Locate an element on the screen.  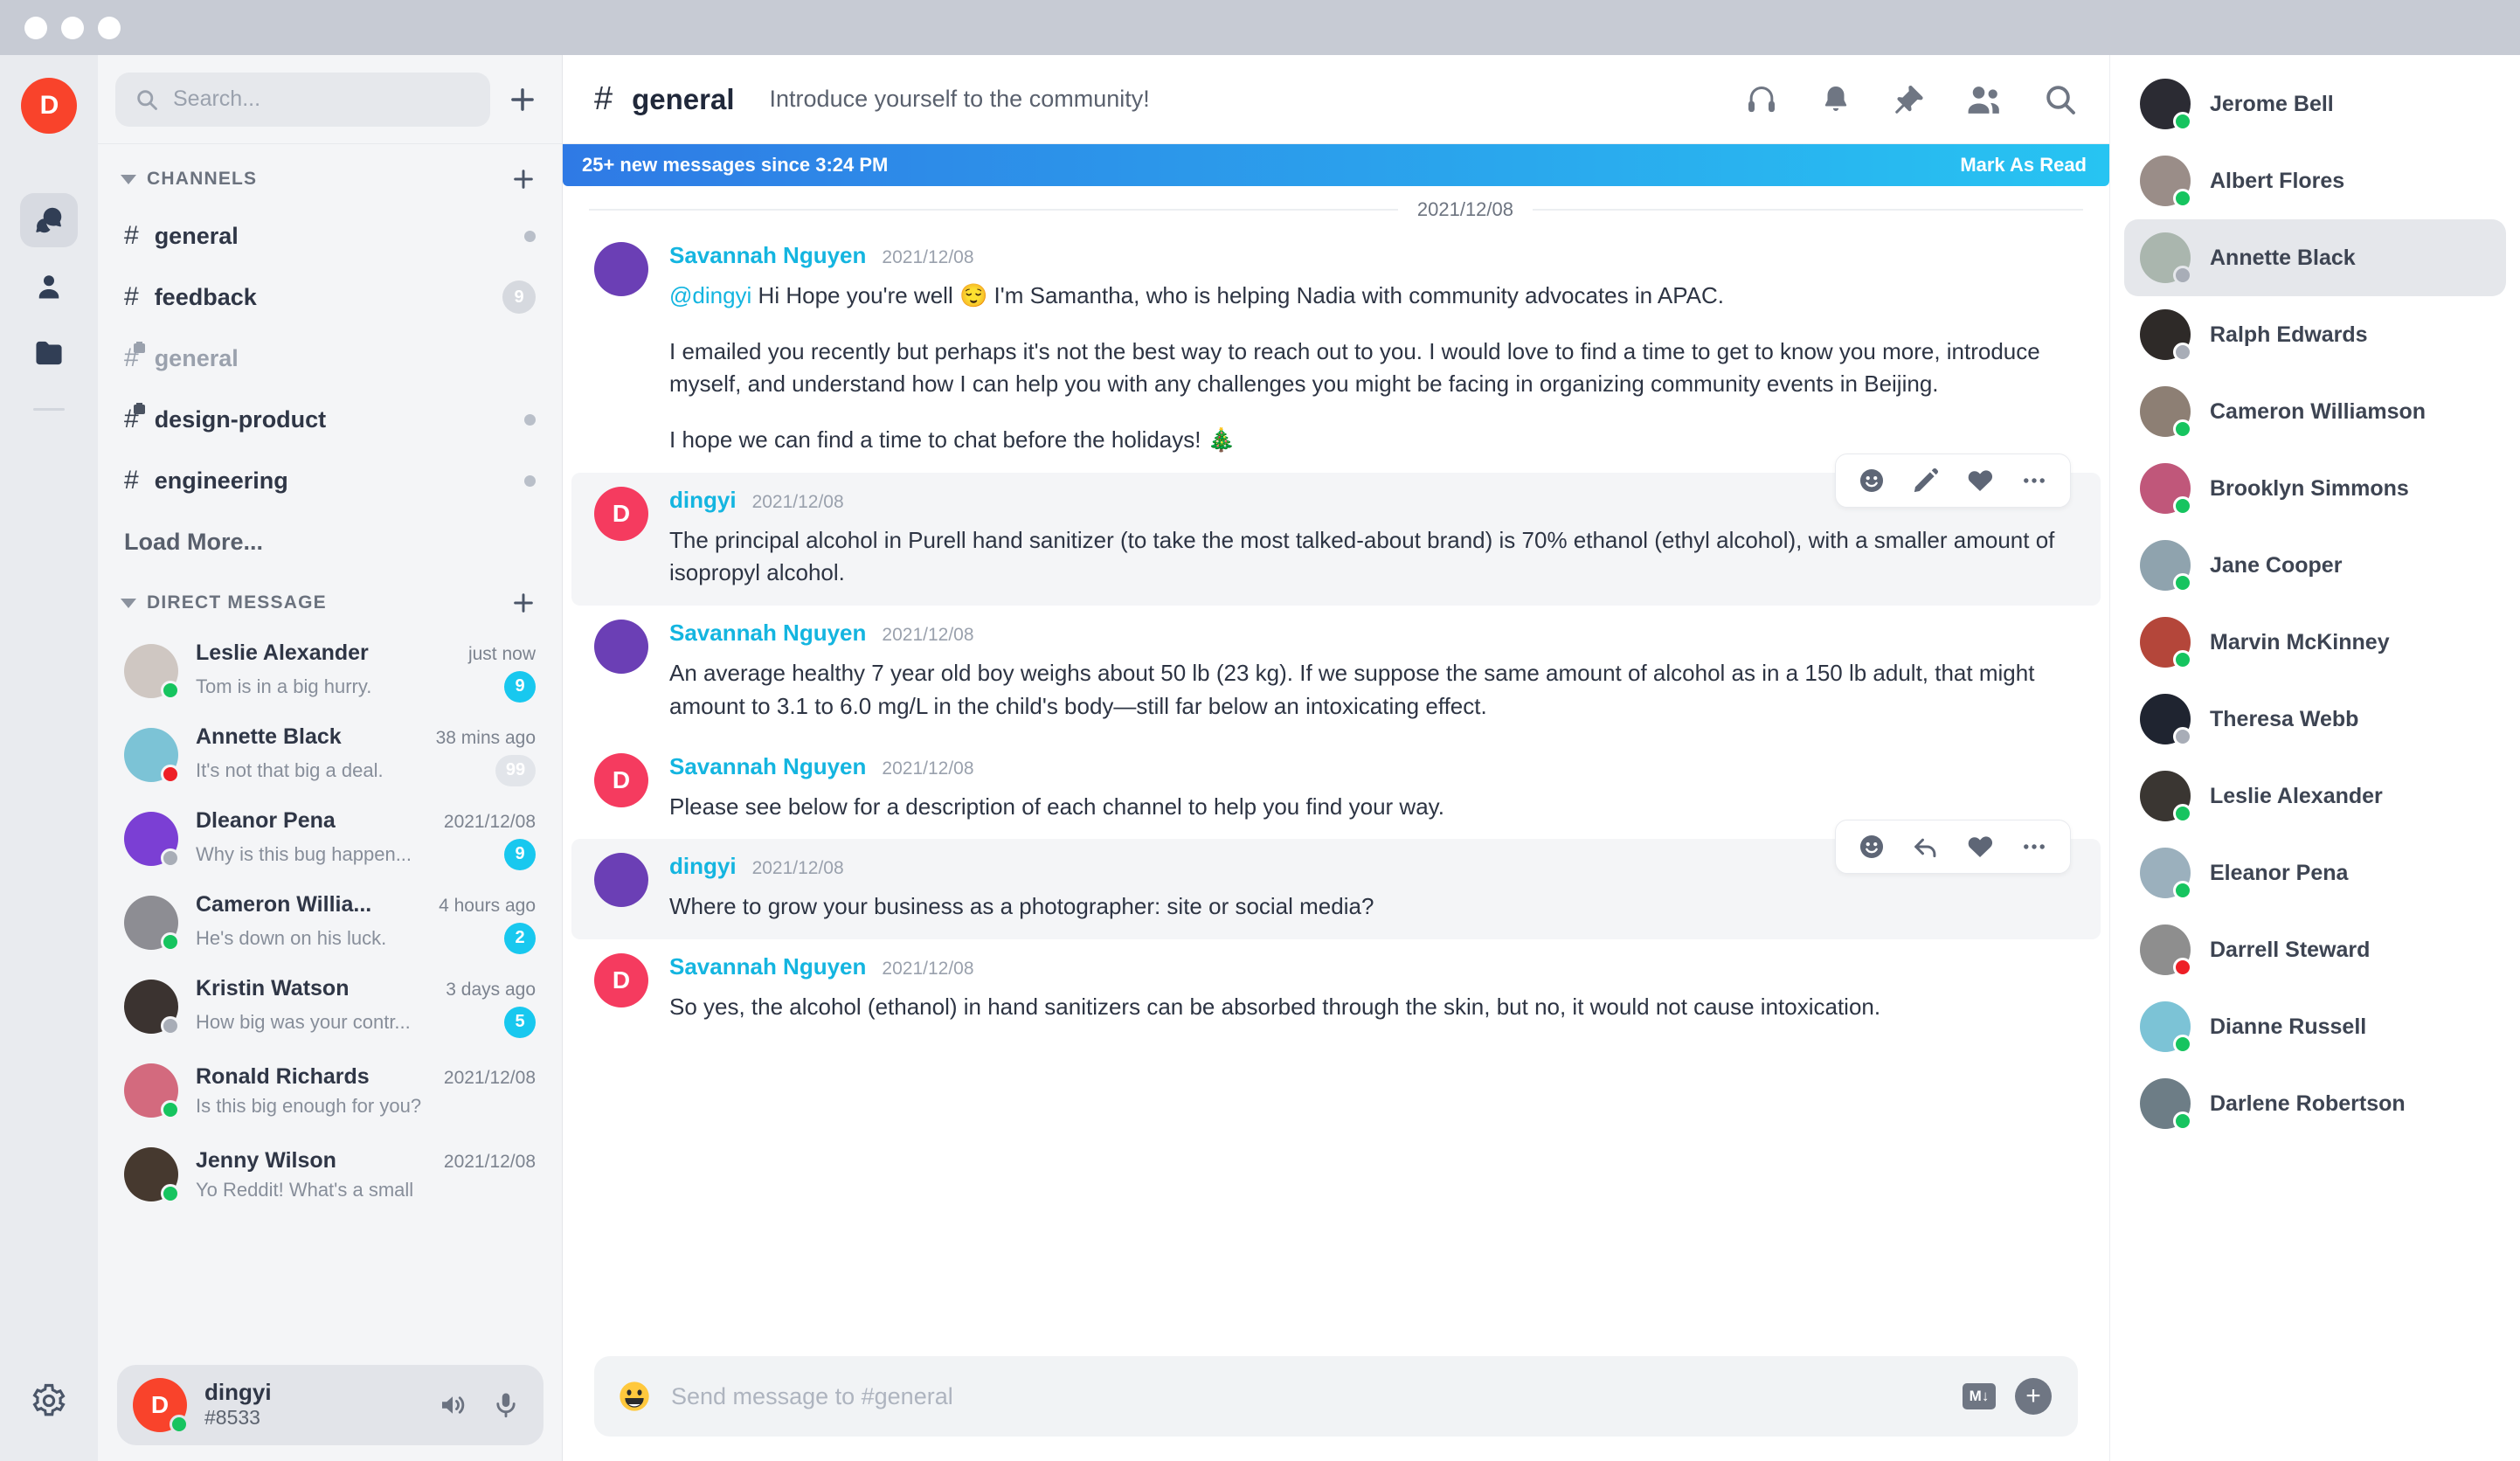
window-maximize-button is located at coordinates (109, 27).